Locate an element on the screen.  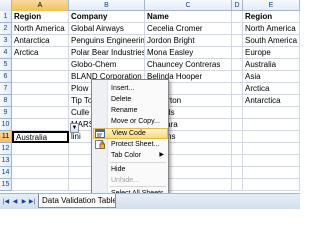
cell-e13 is located at coordinates (271, 161).